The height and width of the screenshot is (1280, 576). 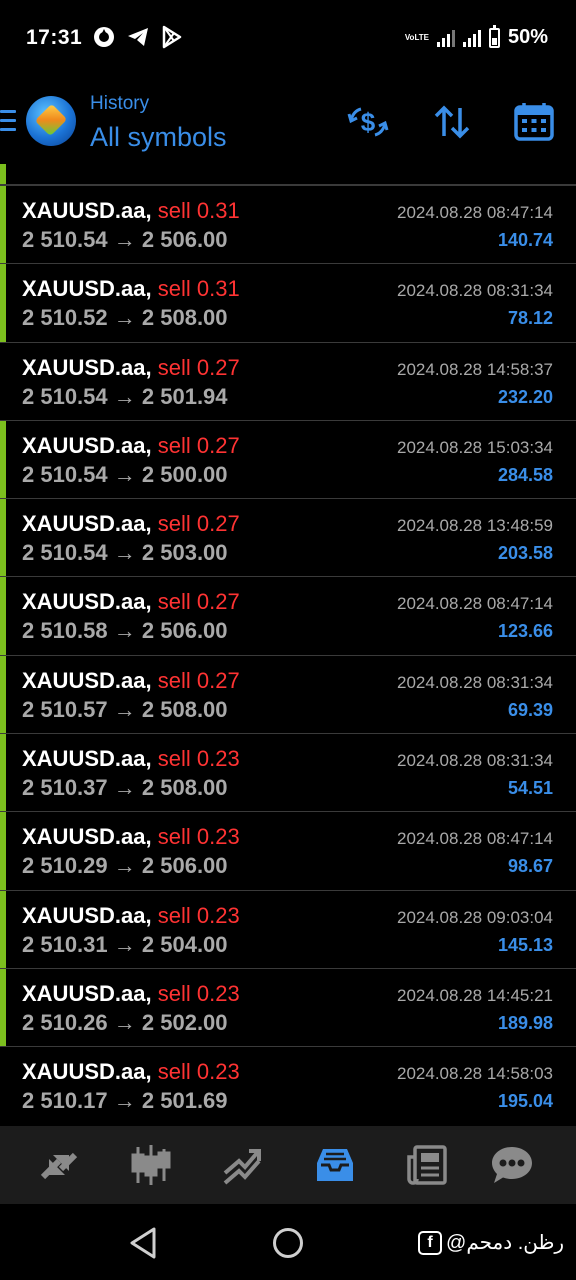 I want to click on trade-time: 2024.08.28 14:45:21, so click(x=475, y=995).